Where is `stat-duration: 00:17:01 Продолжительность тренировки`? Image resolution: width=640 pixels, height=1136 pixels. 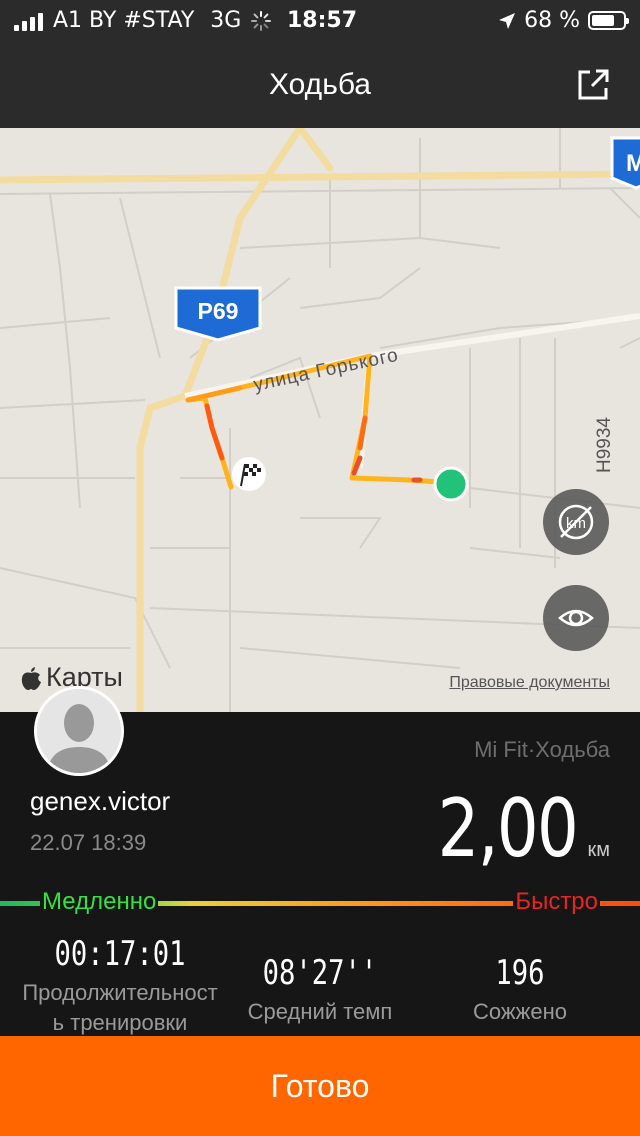 stat-duration: 00:17:01 Продолжительность тренировки is located at coordinates (120, 986).